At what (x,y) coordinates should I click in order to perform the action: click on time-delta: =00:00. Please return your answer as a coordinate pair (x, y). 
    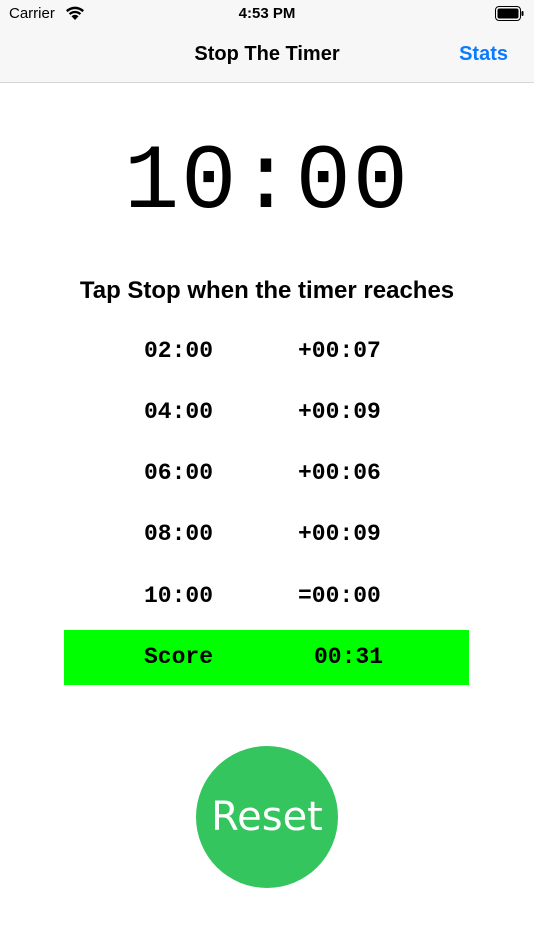
    Looking at the image, I should click on (339, 596).